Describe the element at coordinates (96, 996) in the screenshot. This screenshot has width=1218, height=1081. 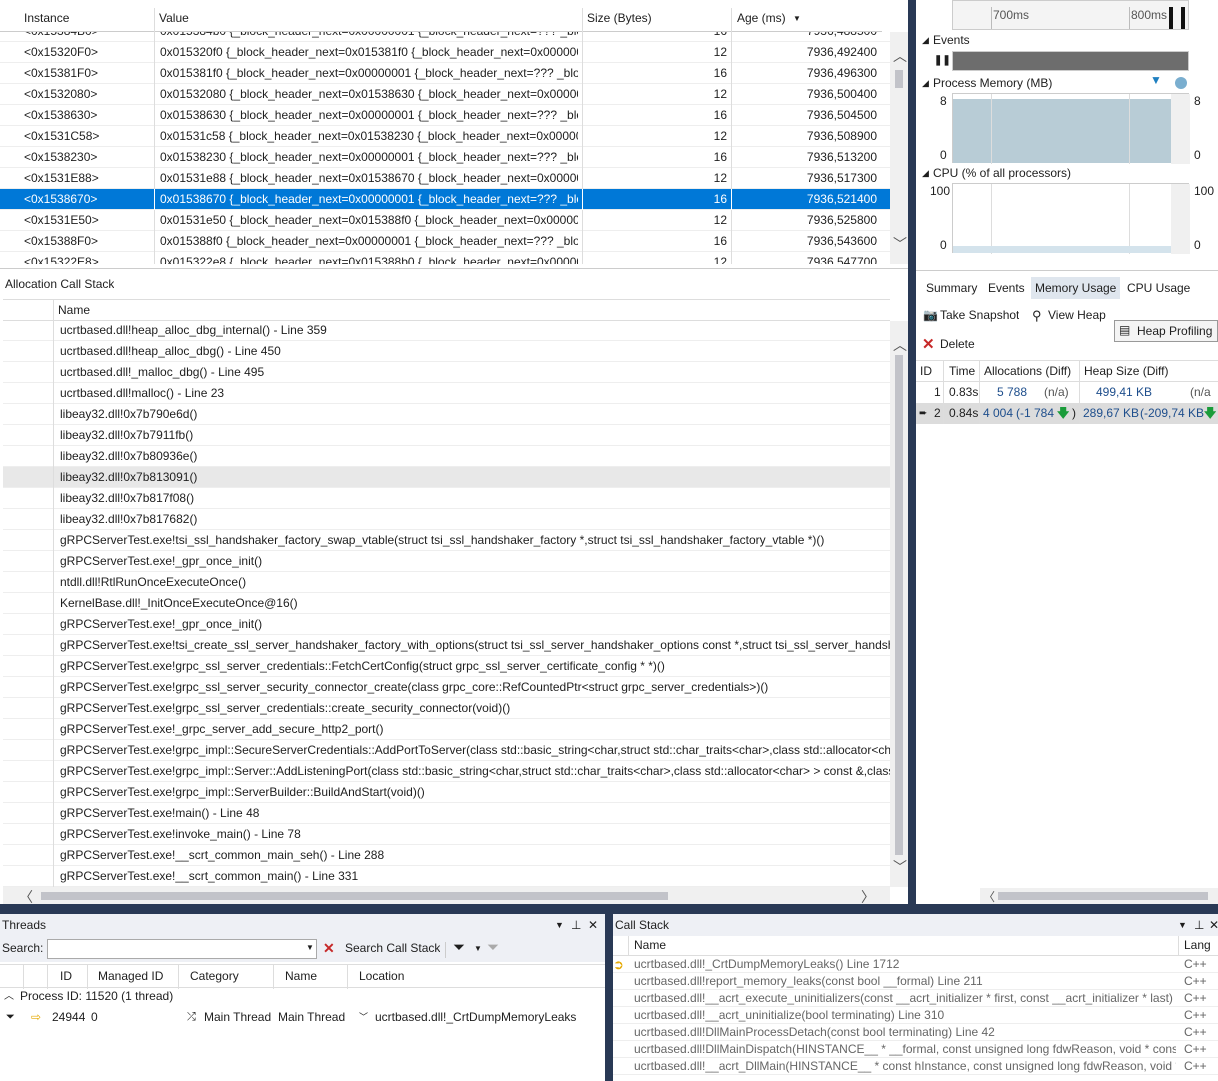
I see `process-group: Process ID: 11520 (1 thread)` at that location.